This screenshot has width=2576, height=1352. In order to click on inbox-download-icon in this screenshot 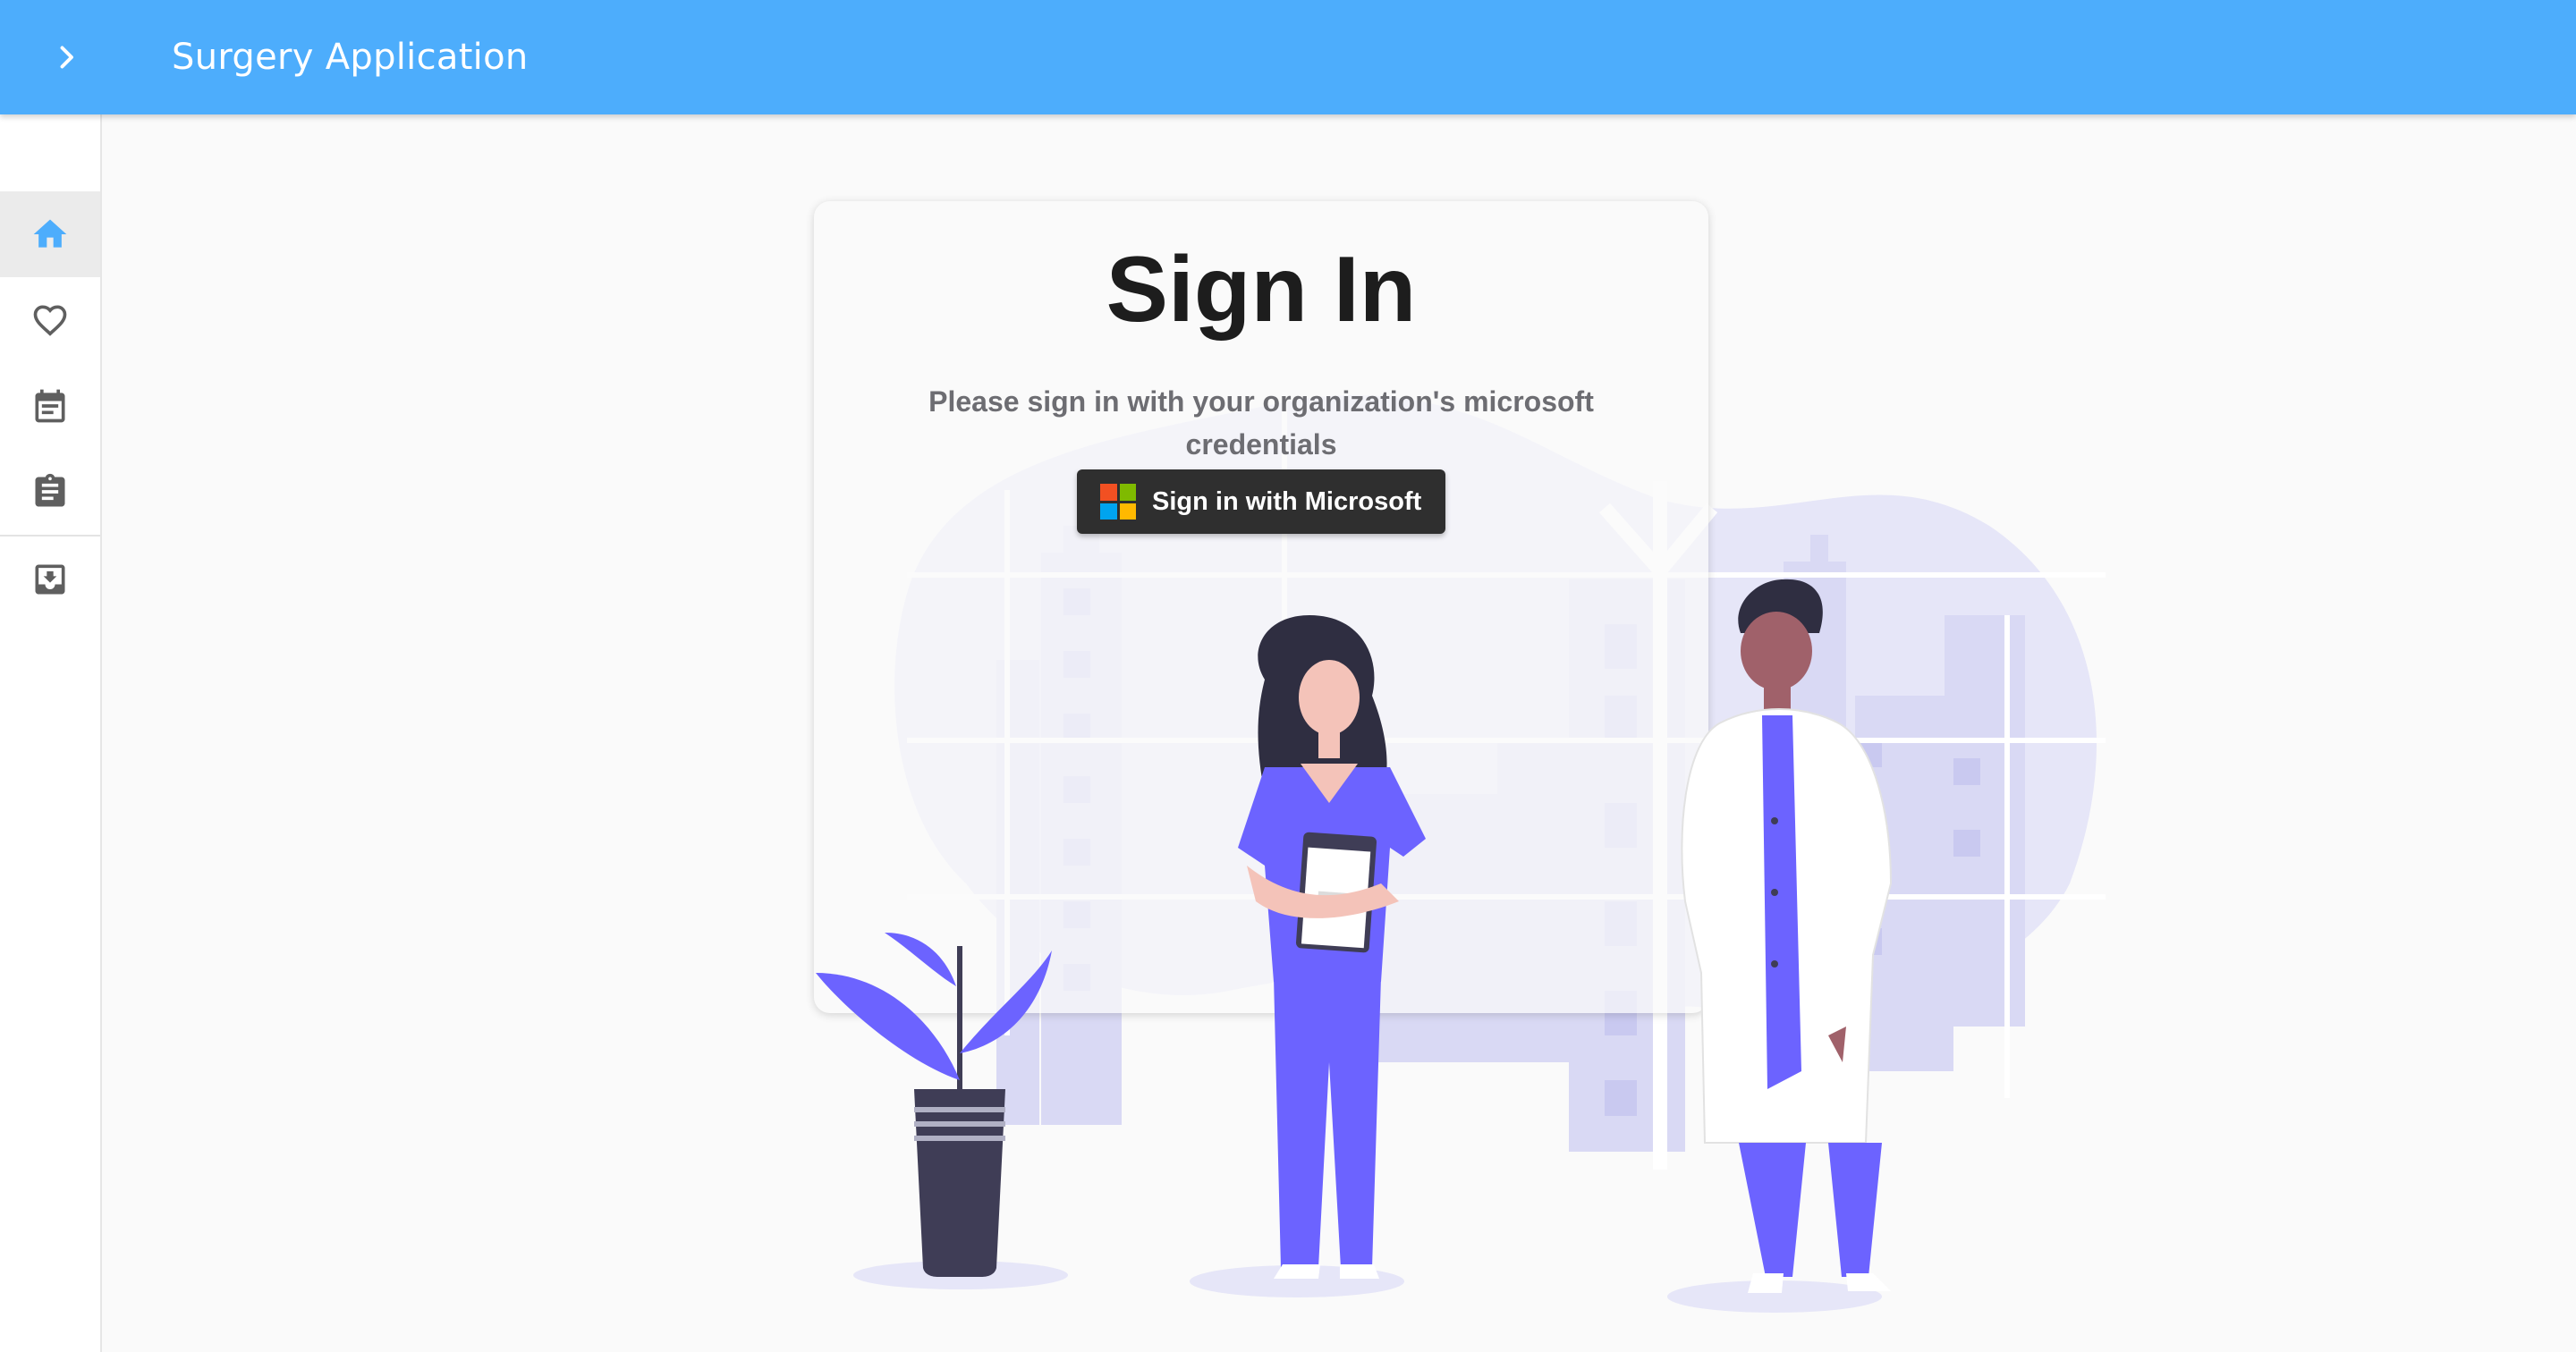, I will do `click(50, 579)`.